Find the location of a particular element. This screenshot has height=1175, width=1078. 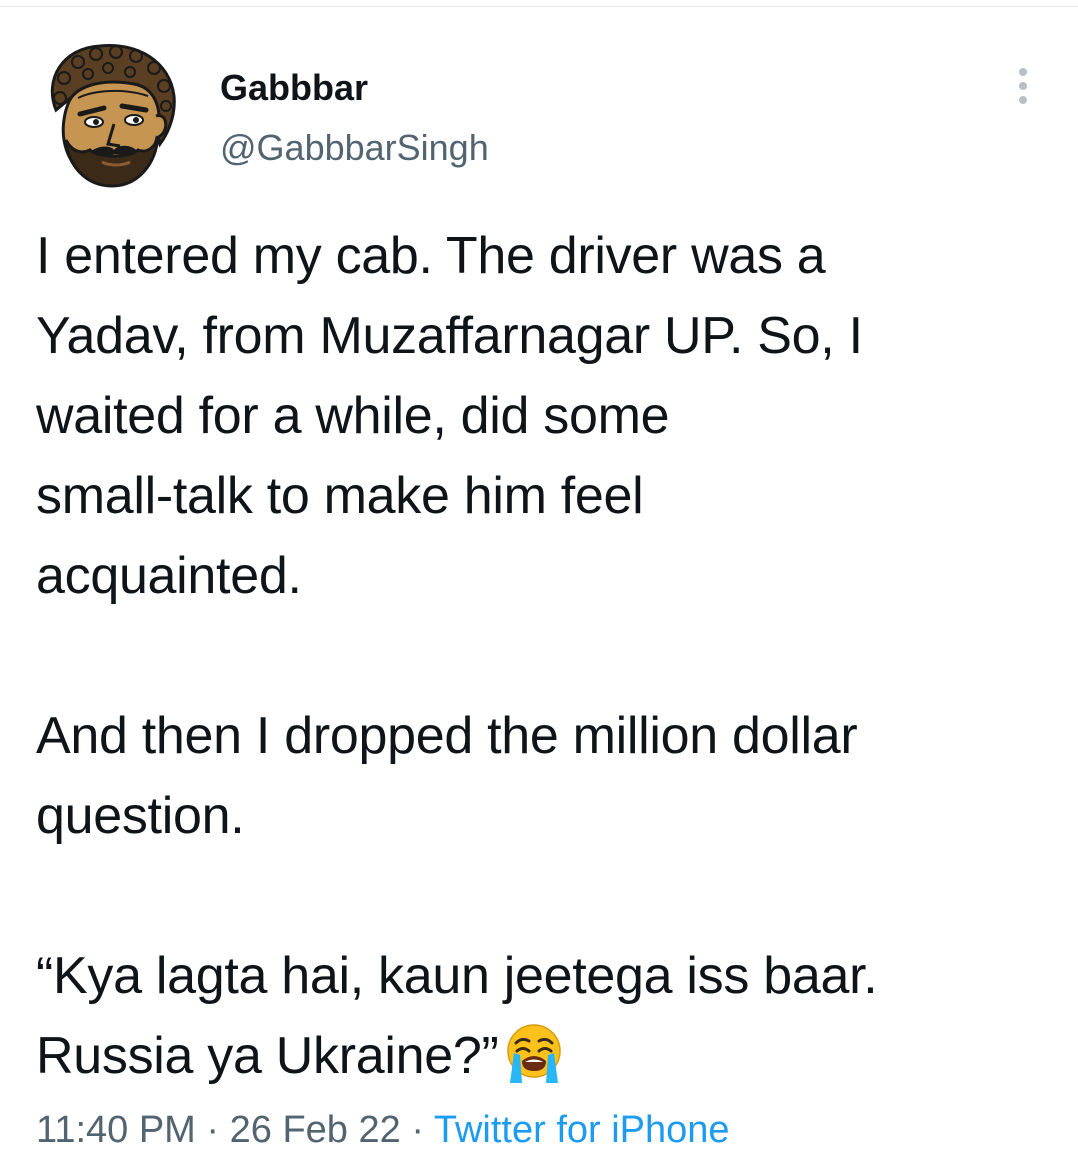

more-vertical-icon is located at coordinates (1023, 86).